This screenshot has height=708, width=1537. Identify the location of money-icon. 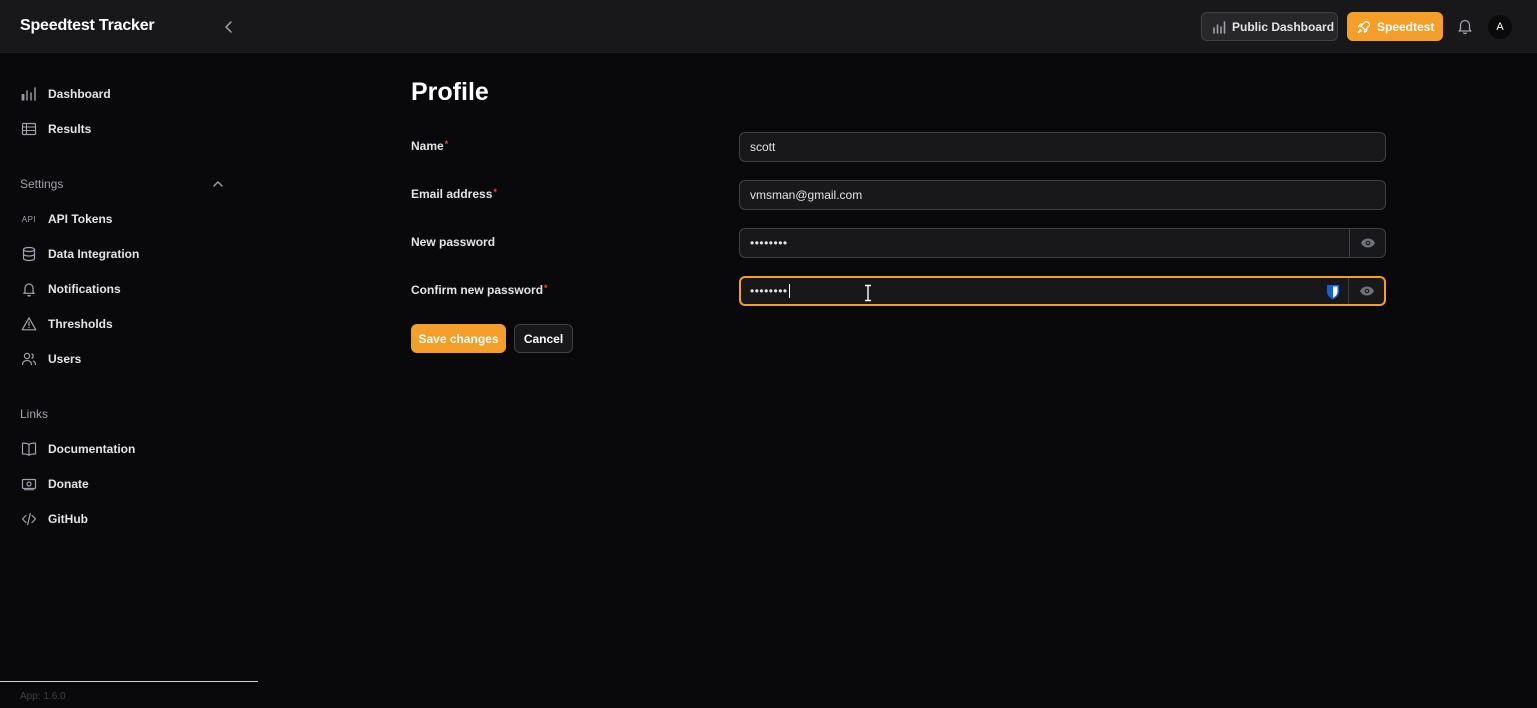
(29, 484).